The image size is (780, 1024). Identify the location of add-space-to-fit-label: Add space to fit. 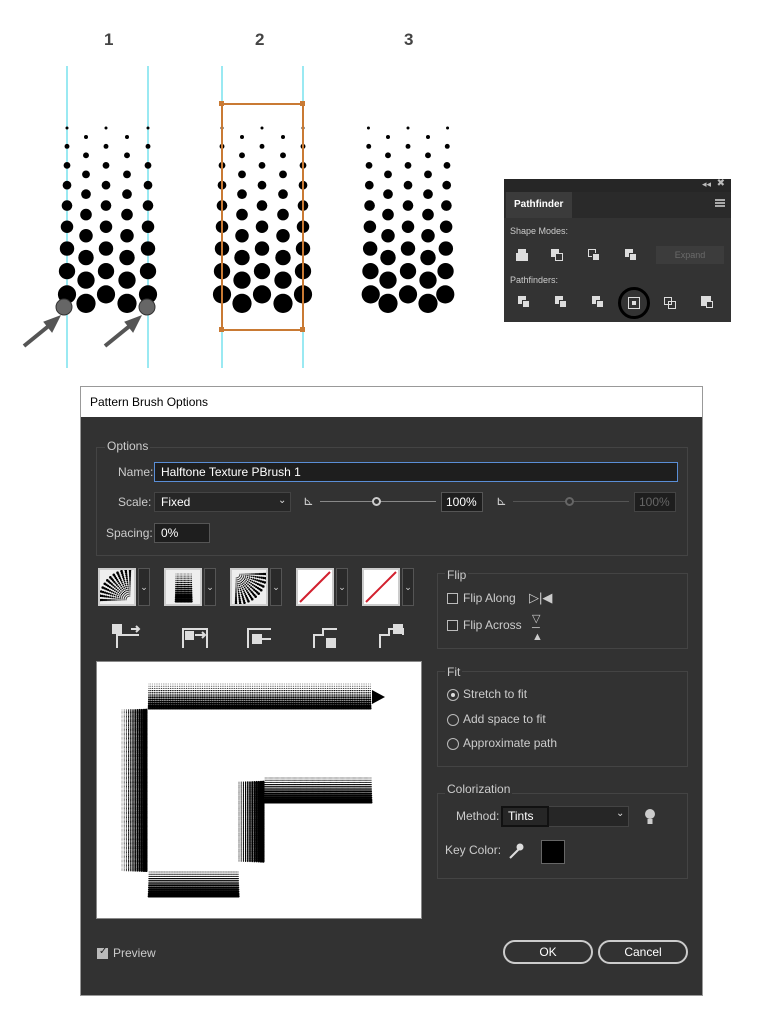
(504, 719).